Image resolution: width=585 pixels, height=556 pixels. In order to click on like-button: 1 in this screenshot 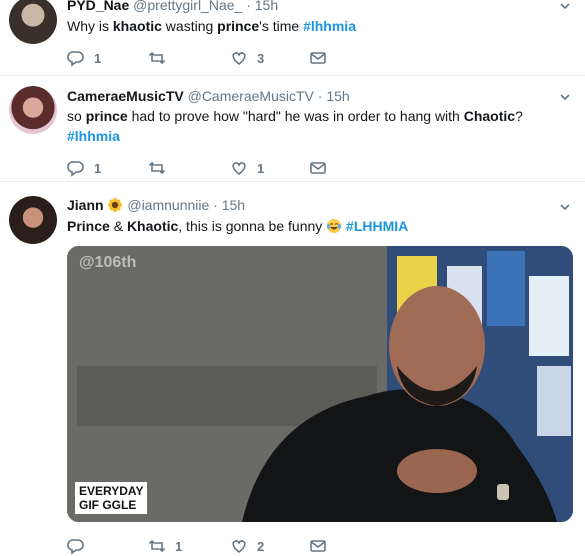, I will do `click(247, 168)`.